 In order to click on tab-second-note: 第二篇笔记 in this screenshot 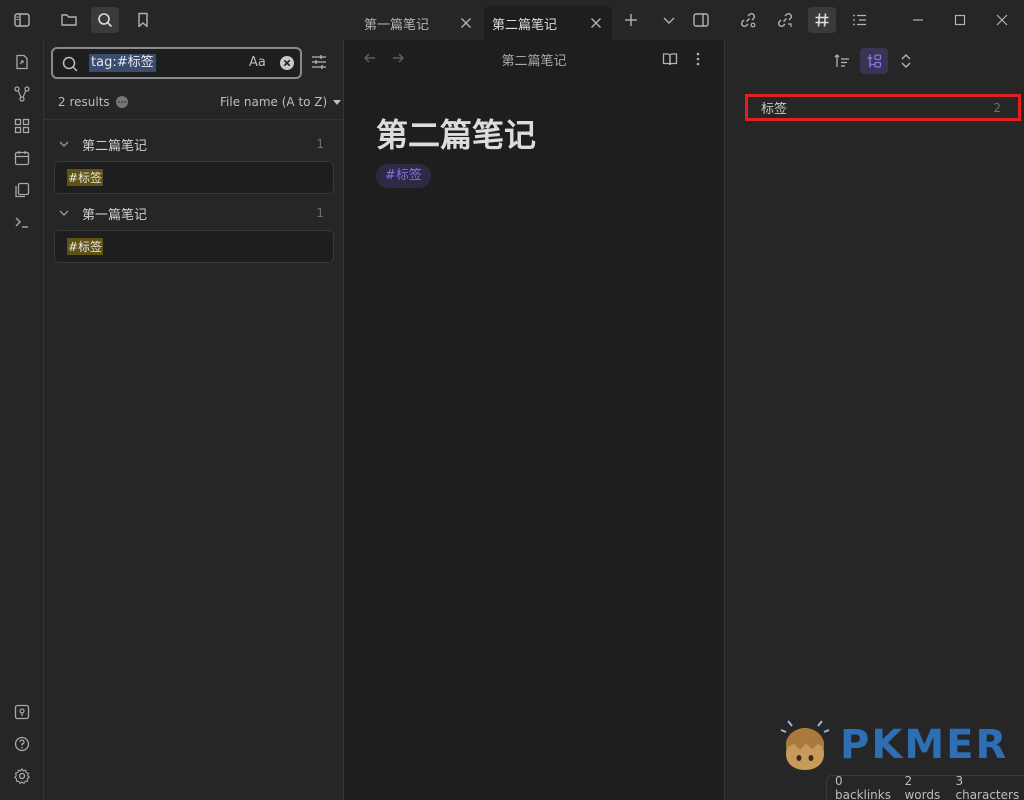, I will do `click(548, 23)`.